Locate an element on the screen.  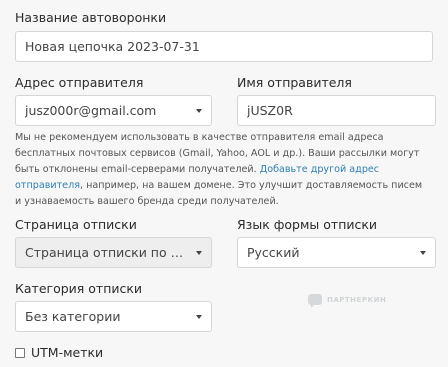
unsubscribe-language-label: Язык формы отписки is located at coordinates (307, 224).